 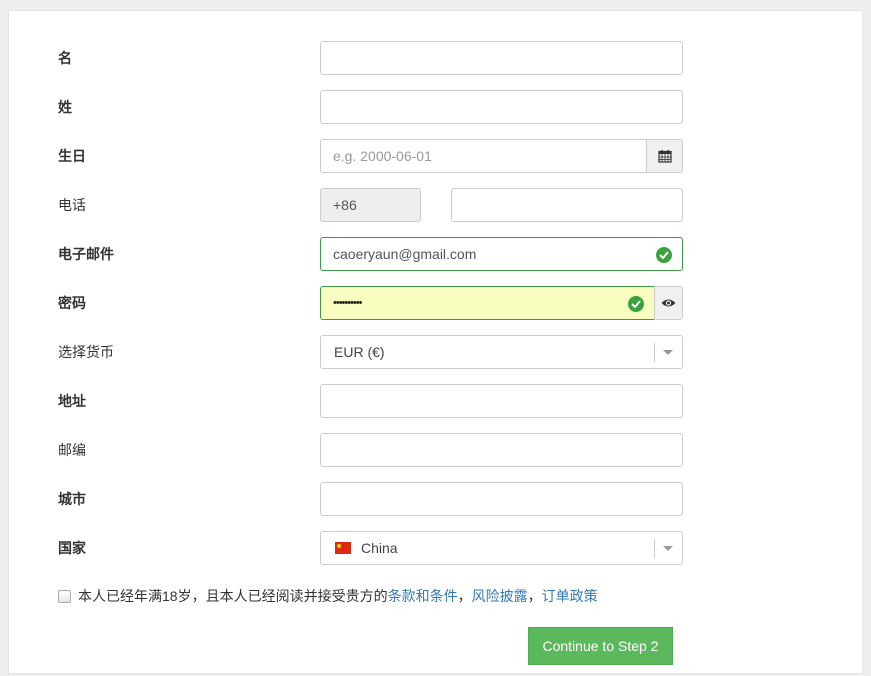 What do you see at coordinates (72, 303) in the screenshot?
I see `password-label: 密码` at bounding box center [72, 303].